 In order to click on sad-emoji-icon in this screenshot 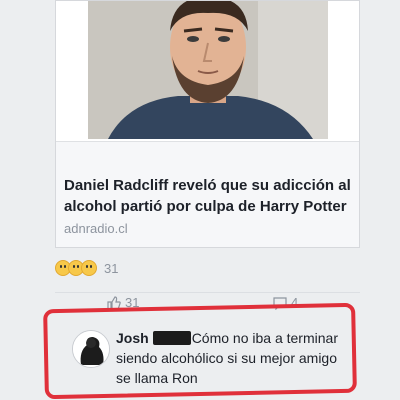, I will do `click(89, 268)`.